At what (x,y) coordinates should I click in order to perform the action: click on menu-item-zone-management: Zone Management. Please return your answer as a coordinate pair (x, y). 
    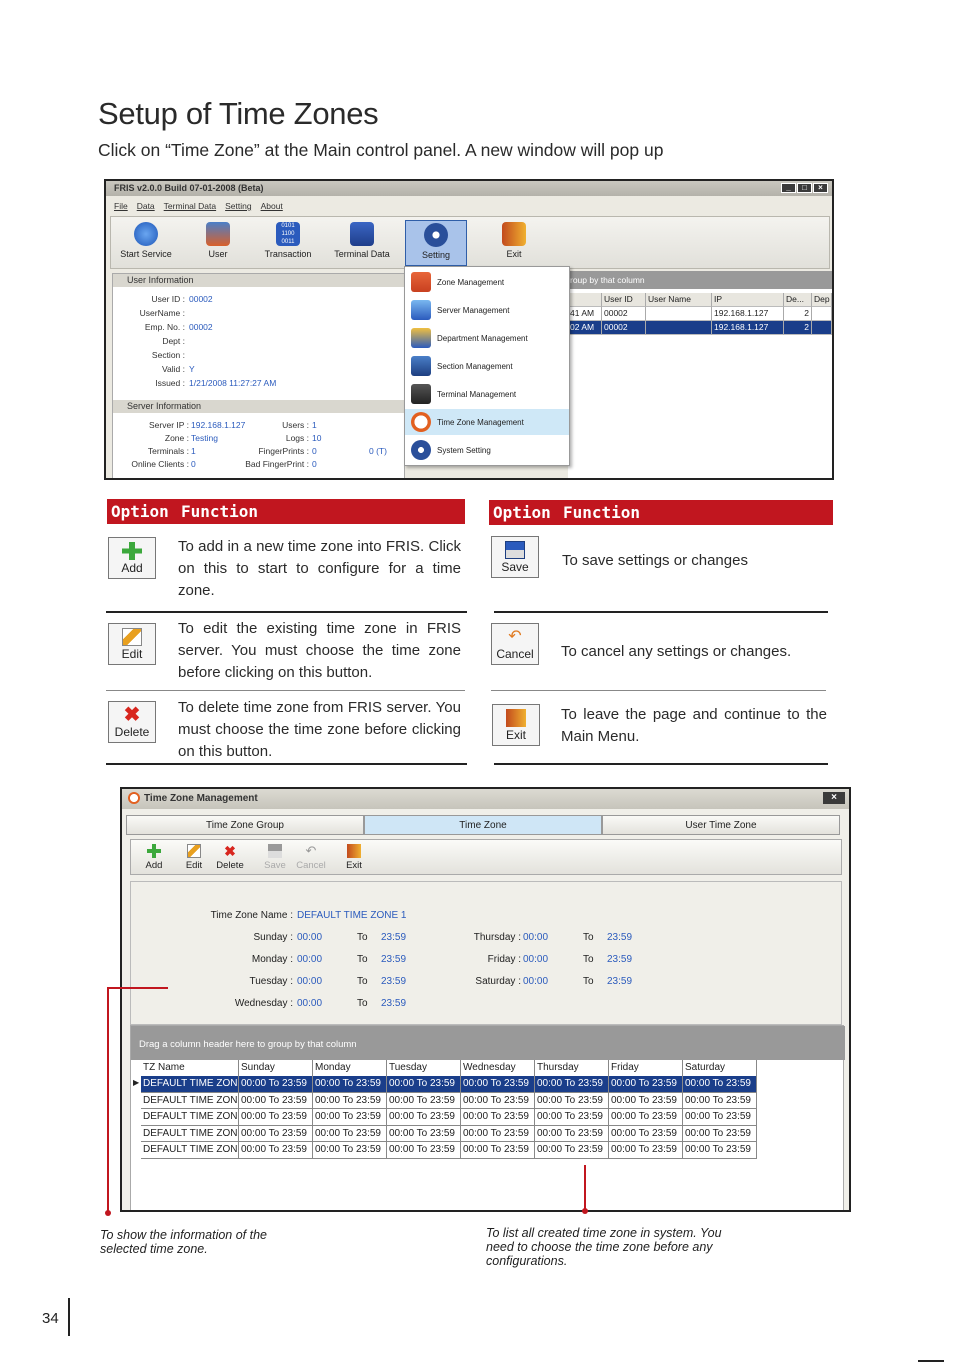
    Looking at the image, I should click on (487, 282).